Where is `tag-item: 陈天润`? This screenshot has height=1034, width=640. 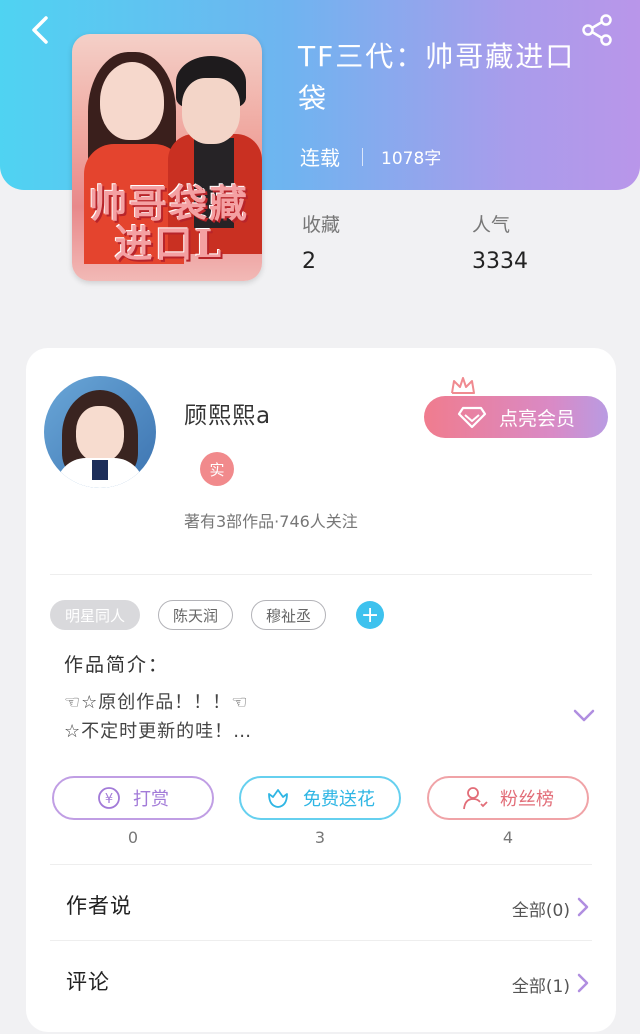 tag-item: 陈天润 is located at coordinates (196, 615).